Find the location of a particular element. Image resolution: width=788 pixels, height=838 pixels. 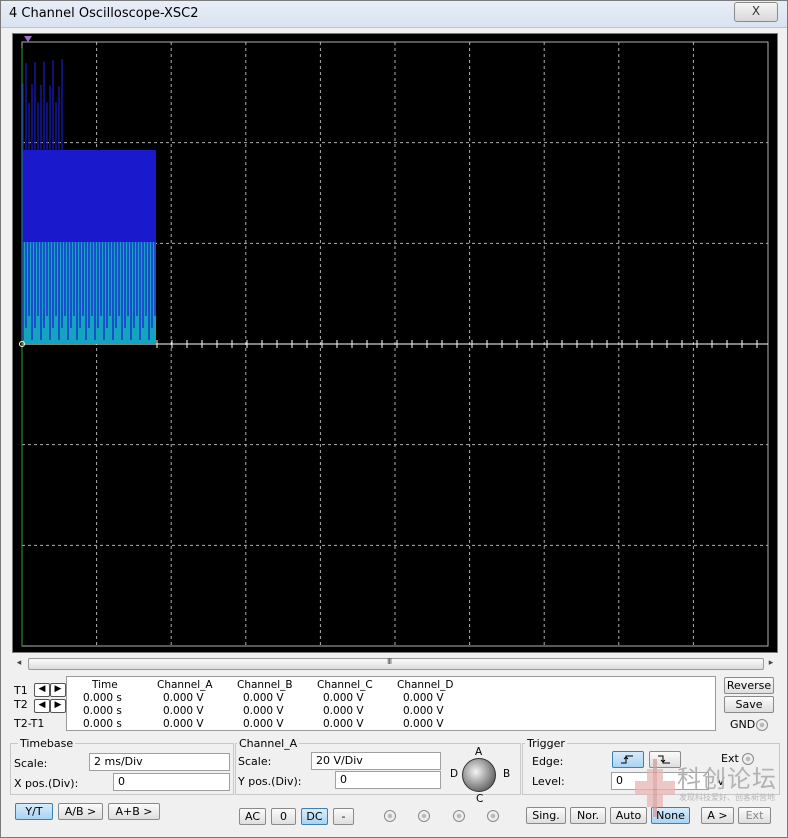

gnd-label: GND is located at coordinates (743, 724).